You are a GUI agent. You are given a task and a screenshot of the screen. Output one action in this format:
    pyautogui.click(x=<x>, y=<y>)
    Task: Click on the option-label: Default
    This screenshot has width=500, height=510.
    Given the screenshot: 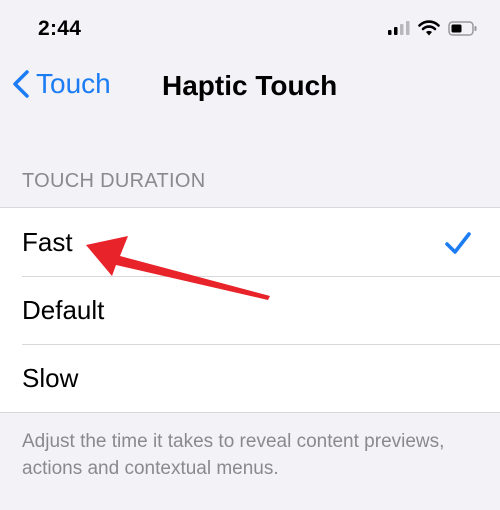 What is the action you would take?
    pyautogui.click(x=63, y=309)
    